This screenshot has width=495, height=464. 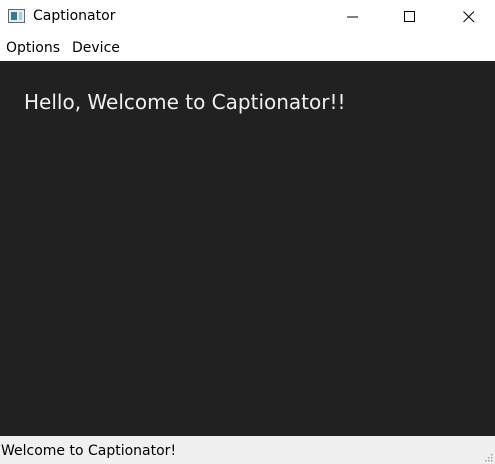 I want to click on close-icon, so click(x=469, y=17).